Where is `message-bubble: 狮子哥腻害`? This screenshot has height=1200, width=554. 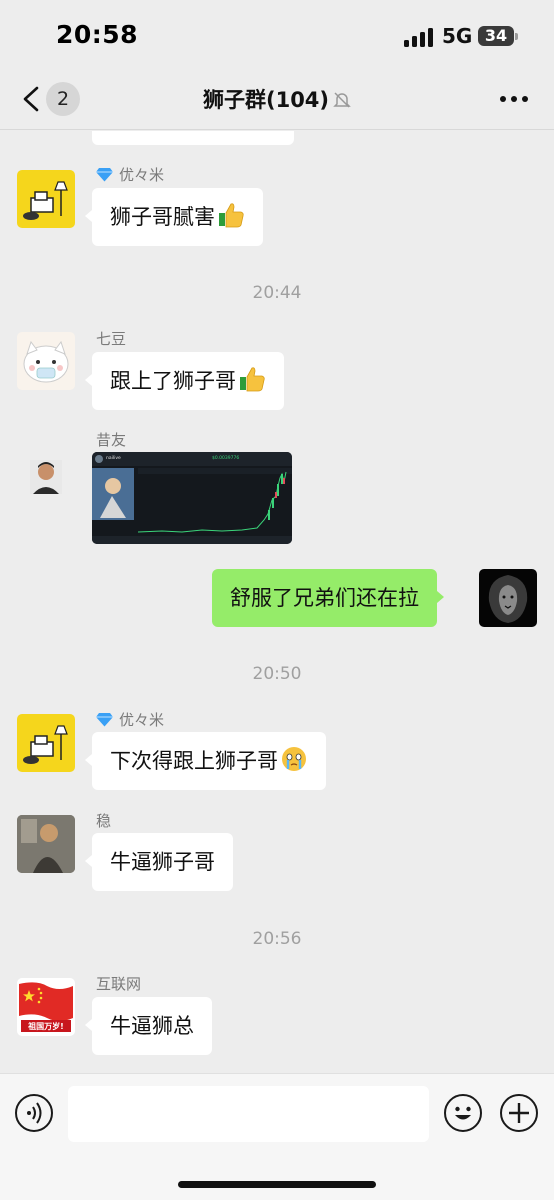 message-bubble: 狮子哥腻害 is located at coordinates (174, 217).